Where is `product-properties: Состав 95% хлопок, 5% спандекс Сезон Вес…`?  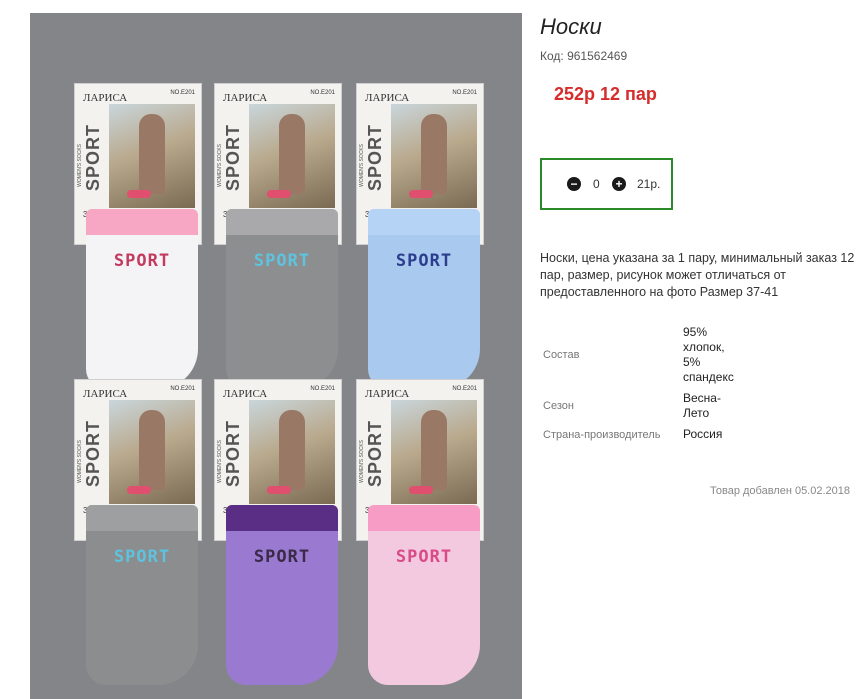 product-properties: Состав 95% хлопок, 5% спандекс Сезон Вес… is located at coordinates (643, 383).